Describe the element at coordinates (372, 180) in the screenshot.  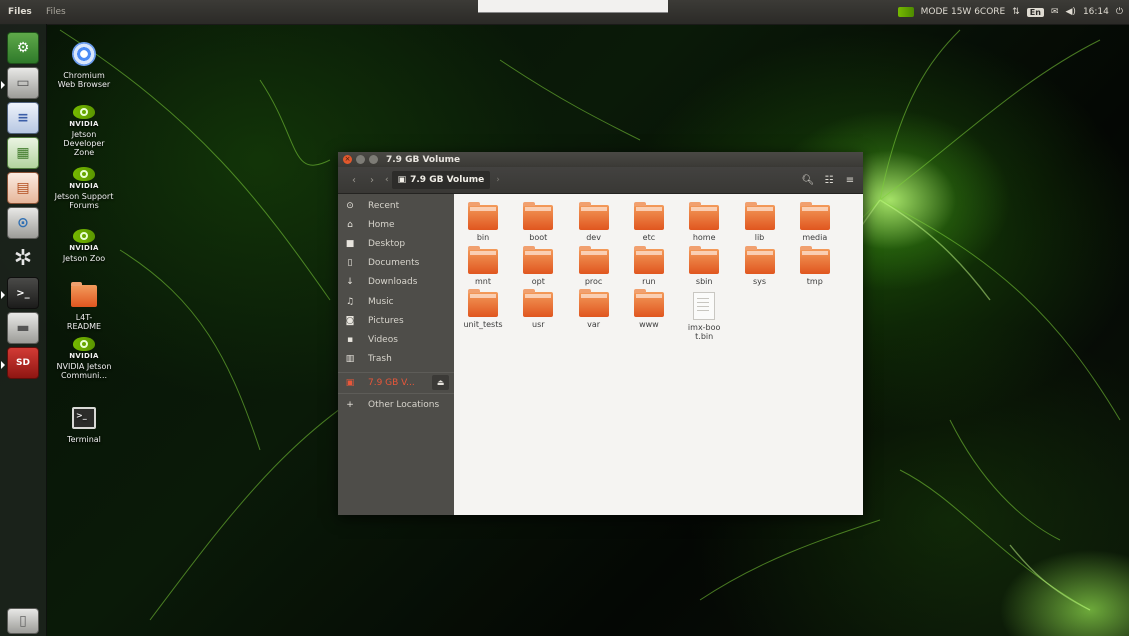
I see `forward-button: ›` at that location.